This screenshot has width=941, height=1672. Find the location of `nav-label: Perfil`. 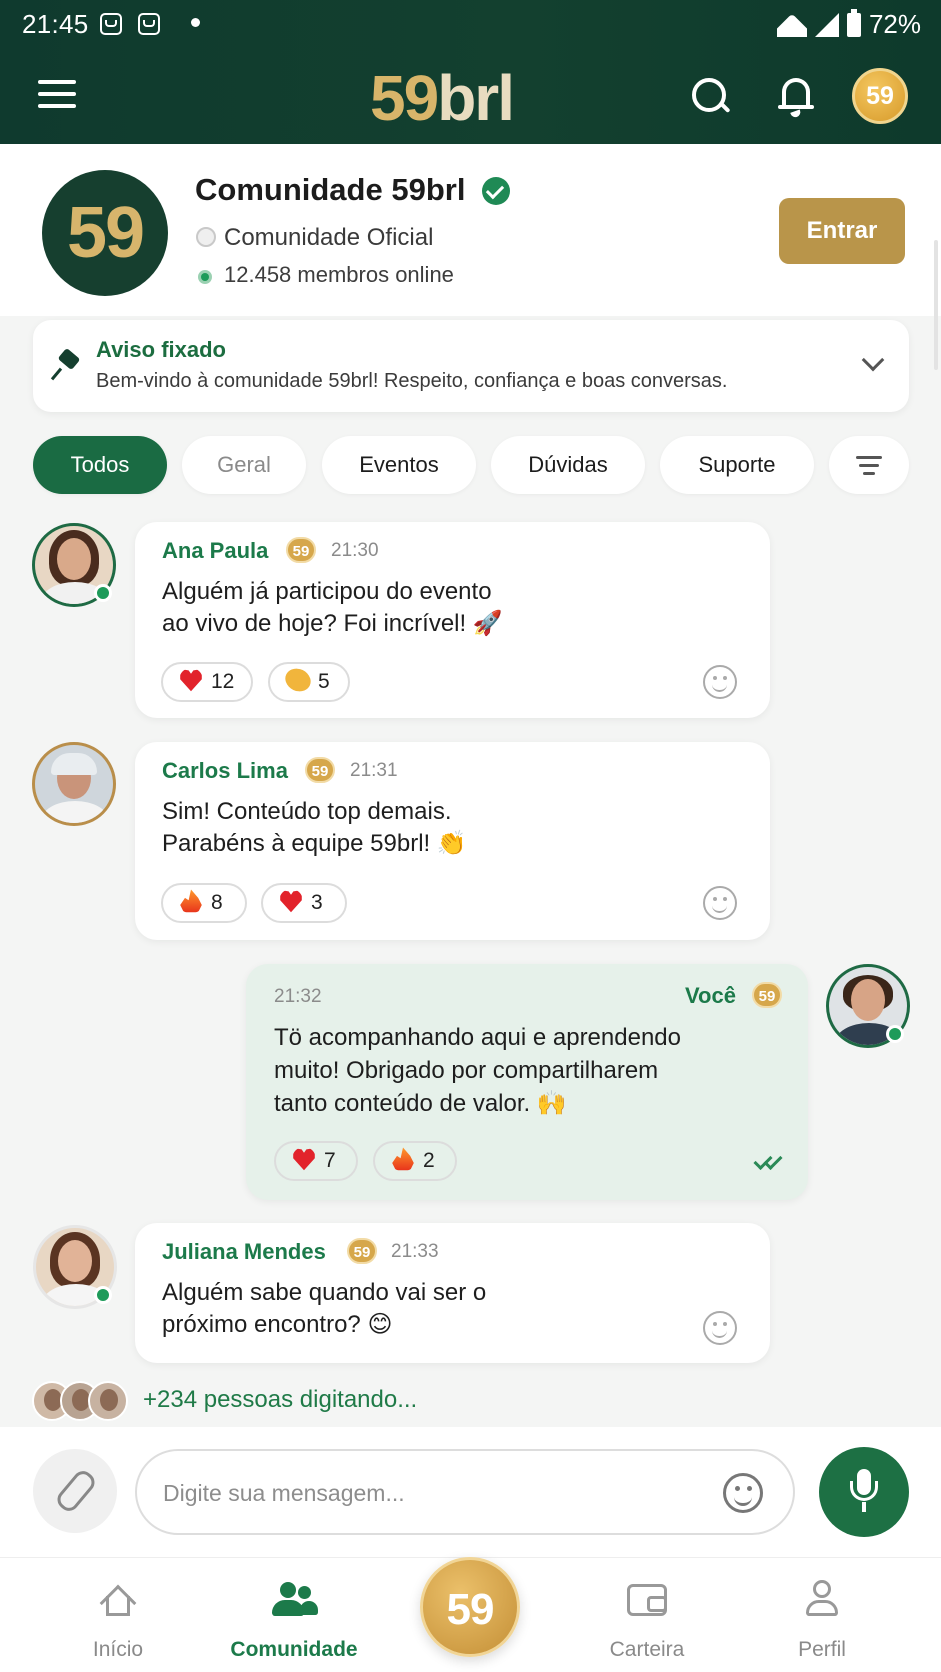

nav-label: Perfil is located at coordinates (822, 1649).